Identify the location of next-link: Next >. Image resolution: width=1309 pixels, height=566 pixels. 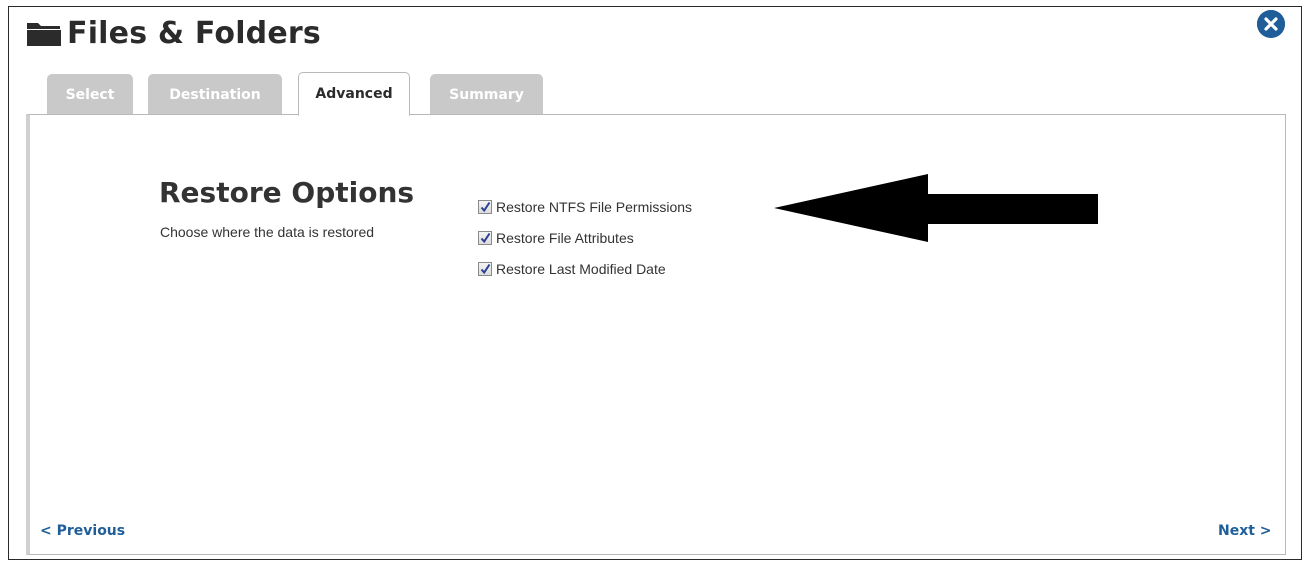
(1245, 531).